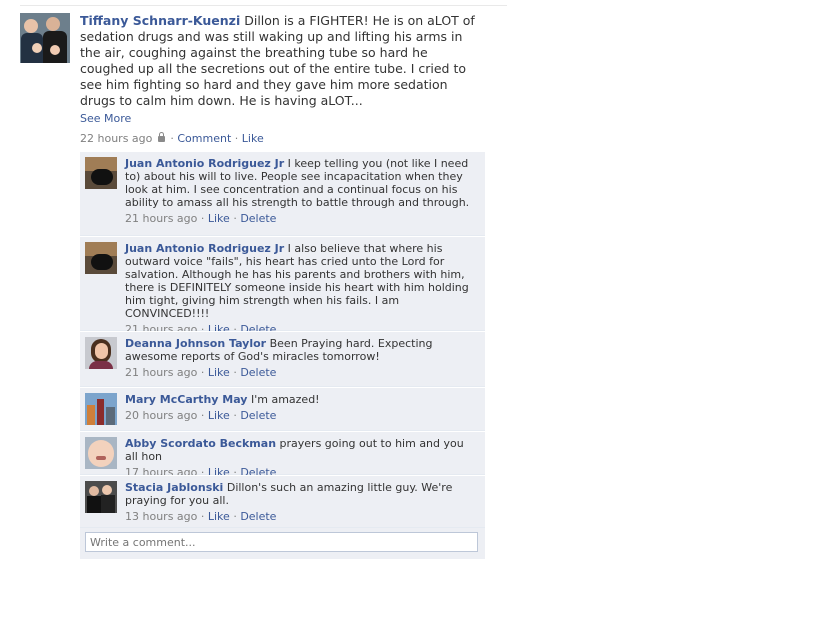 The height and width of the screenshot is (630, 840). I want to click on comment-text: I'm amazed!, so click(285, 399).